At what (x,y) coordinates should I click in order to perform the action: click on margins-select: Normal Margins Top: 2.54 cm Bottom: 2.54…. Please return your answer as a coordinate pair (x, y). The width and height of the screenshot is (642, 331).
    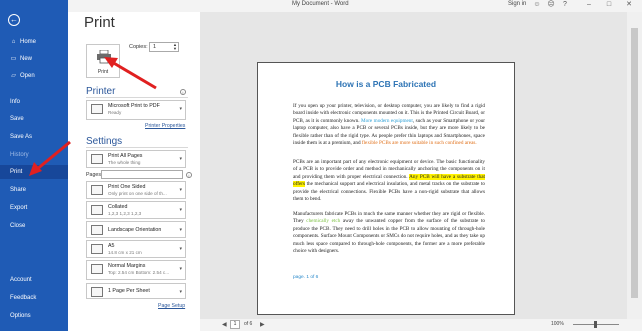
    Looking at the image, I should click on (136, 270).